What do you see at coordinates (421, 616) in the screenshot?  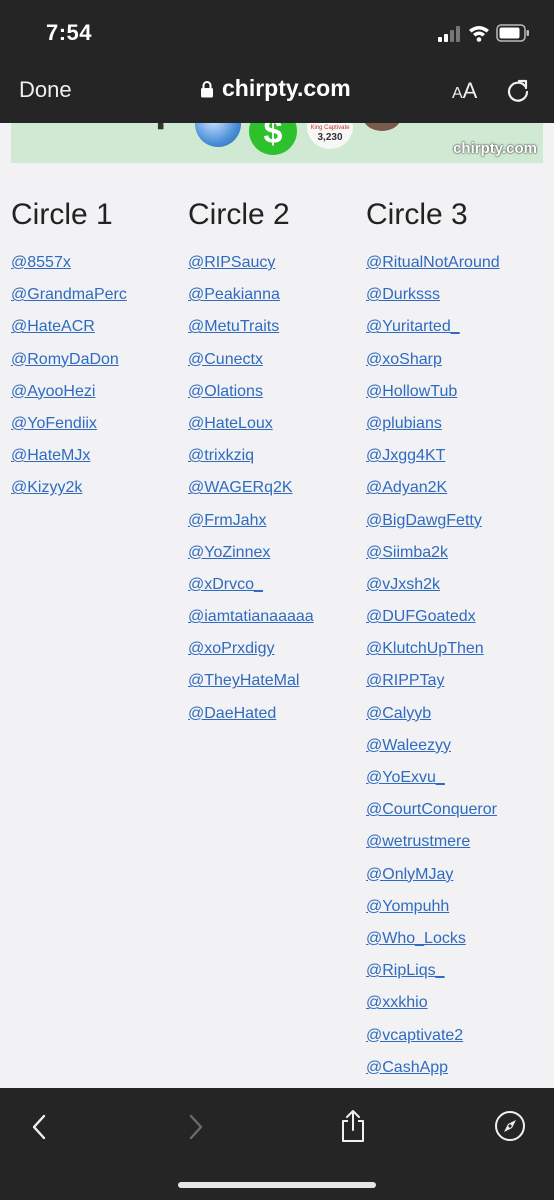 I see `user-handle-link: @DUFGoatedx` at bounding box center [421, 616].